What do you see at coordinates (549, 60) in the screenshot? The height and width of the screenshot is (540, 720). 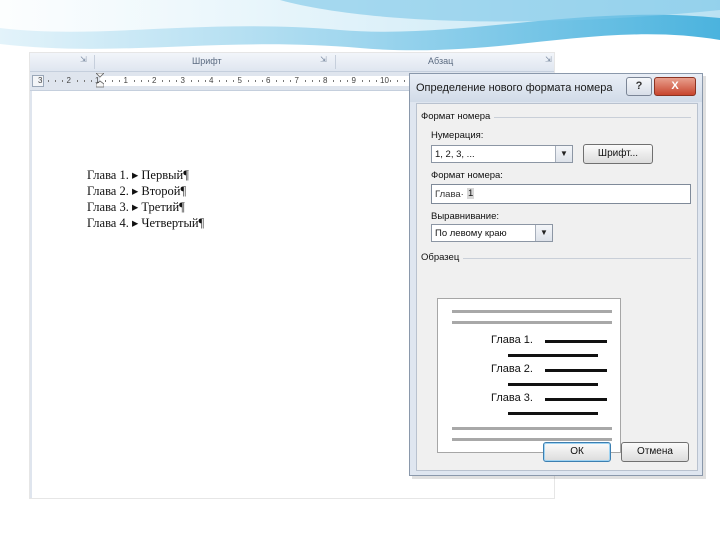 I see `paragraph-dialog-launcher-icon: ⇲` at bounding box center [549, 60].